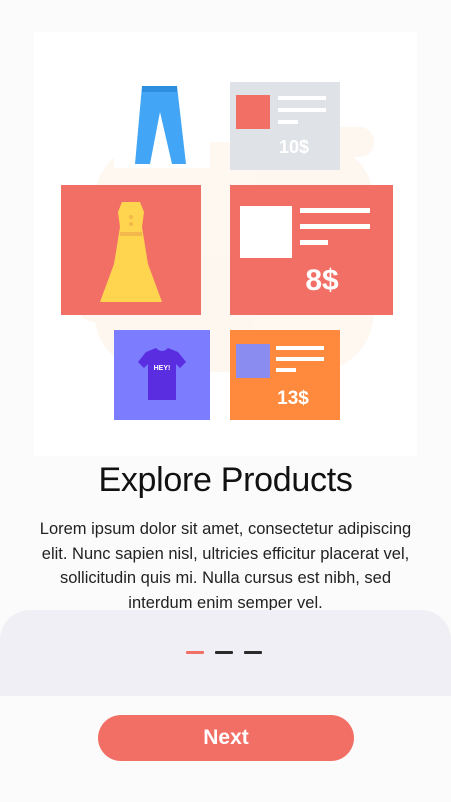 The height and width of the screenshot is (802, 451). What do you see at coordinates (294, 147) in the screenshot?
I see `faded-price-text: 10$` at bounding box center [294, 147].